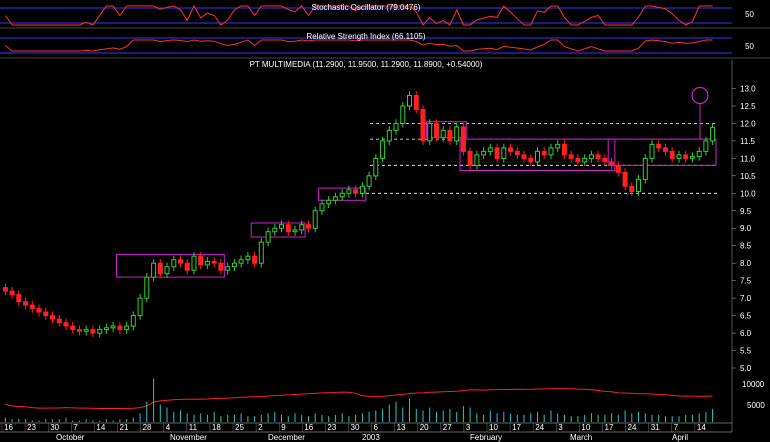  Describe the element at coordinates (193, 427) in the screenshot. I see `x-date-tick: 11` at that location.